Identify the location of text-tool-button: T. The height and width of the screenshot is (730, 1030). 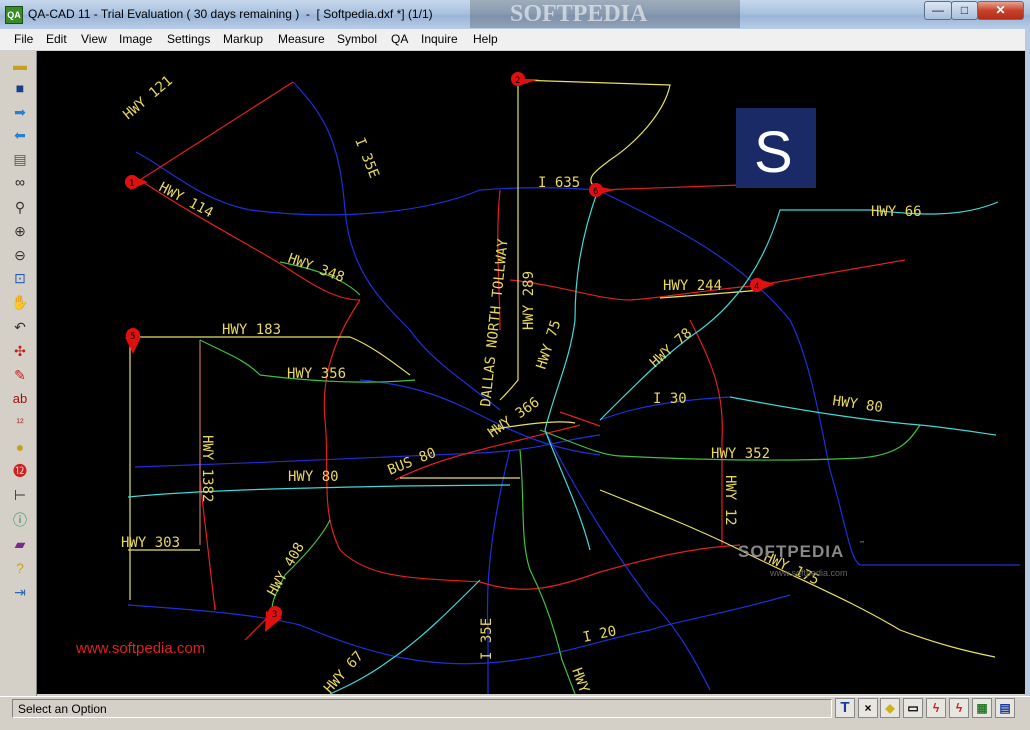
(845, 708).